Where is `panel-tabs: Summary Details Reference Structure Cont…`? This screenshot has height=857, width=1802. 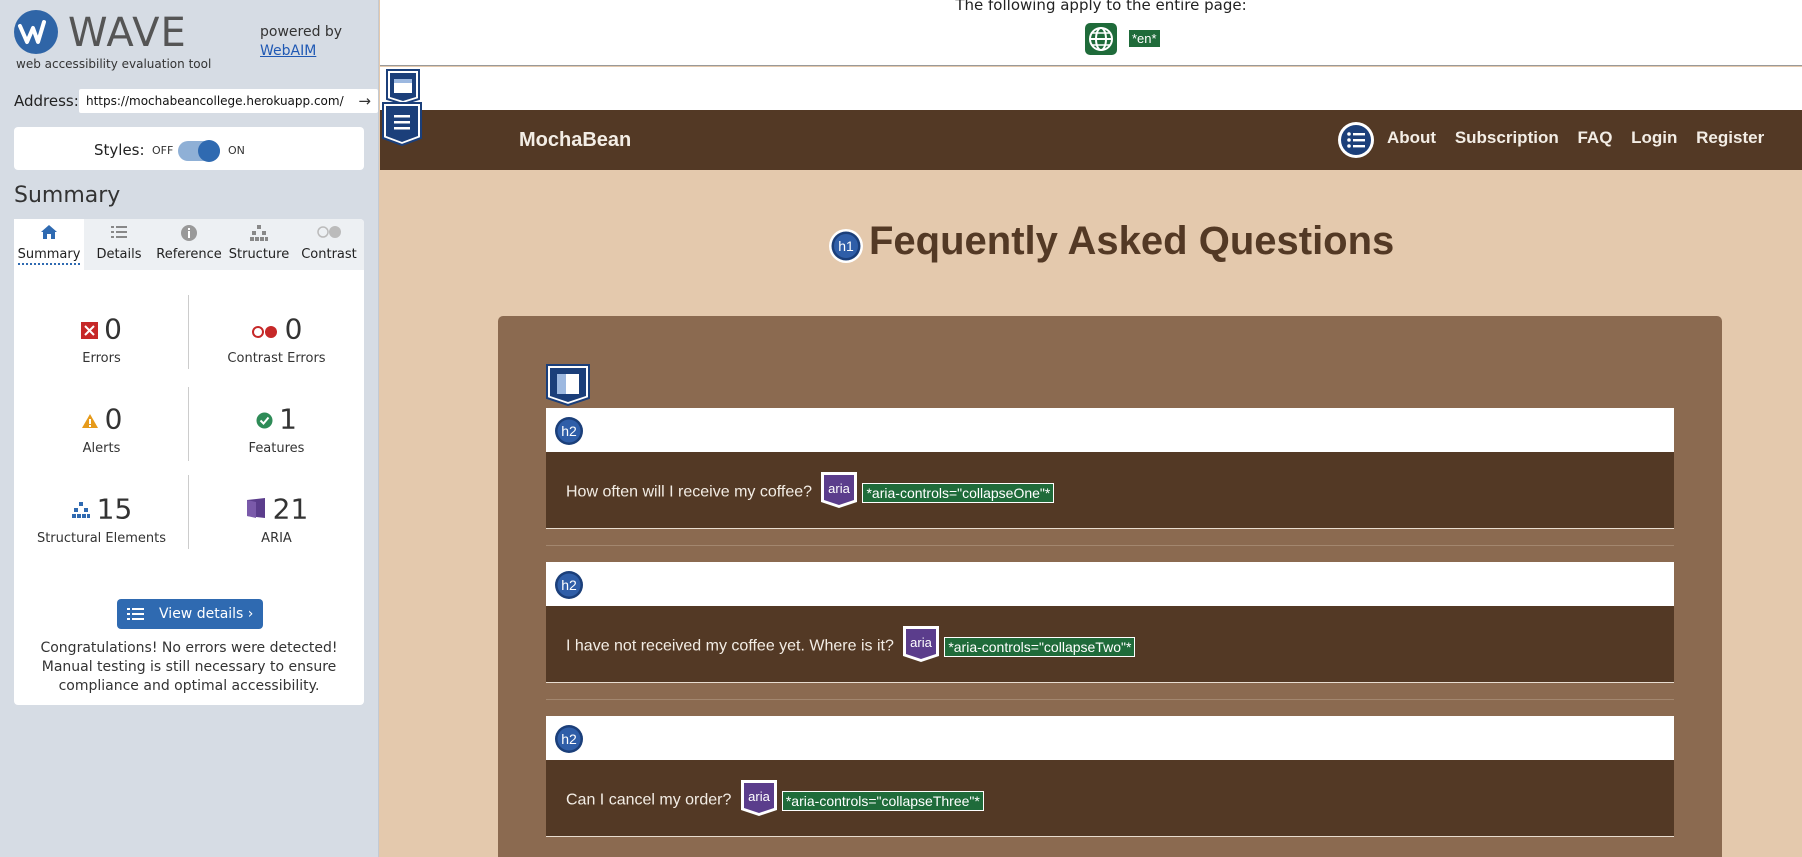
panel-tabs: Summary Details Reference Structure Cont… is located at coordinates (189, 244).